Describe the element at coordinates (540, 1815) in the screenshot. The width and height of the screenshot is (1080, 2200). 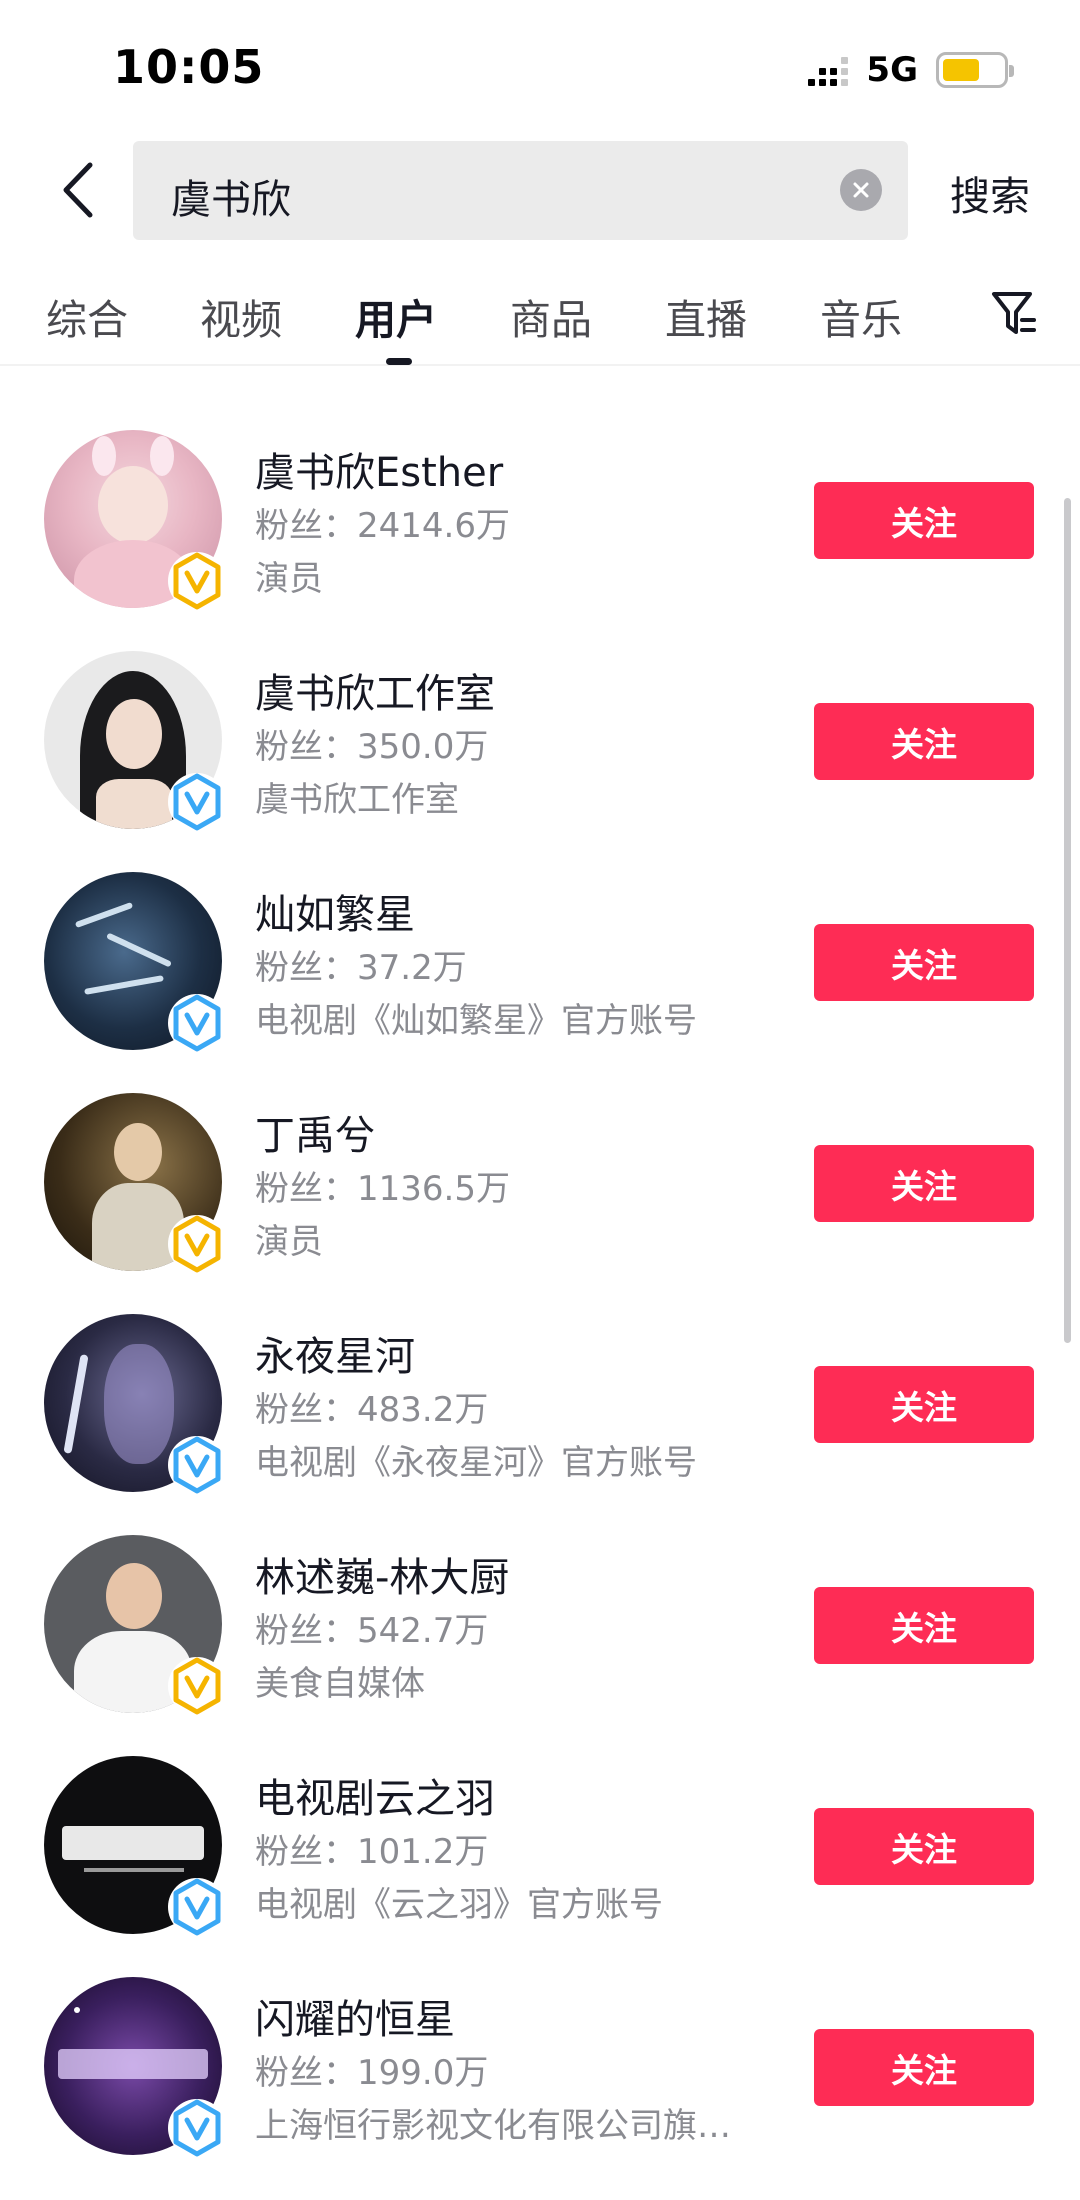
I see `user-result-row: 电视剧云之羽 粉丝：101.2万 电视剧《云之羽》官方账号 关注` at that location.